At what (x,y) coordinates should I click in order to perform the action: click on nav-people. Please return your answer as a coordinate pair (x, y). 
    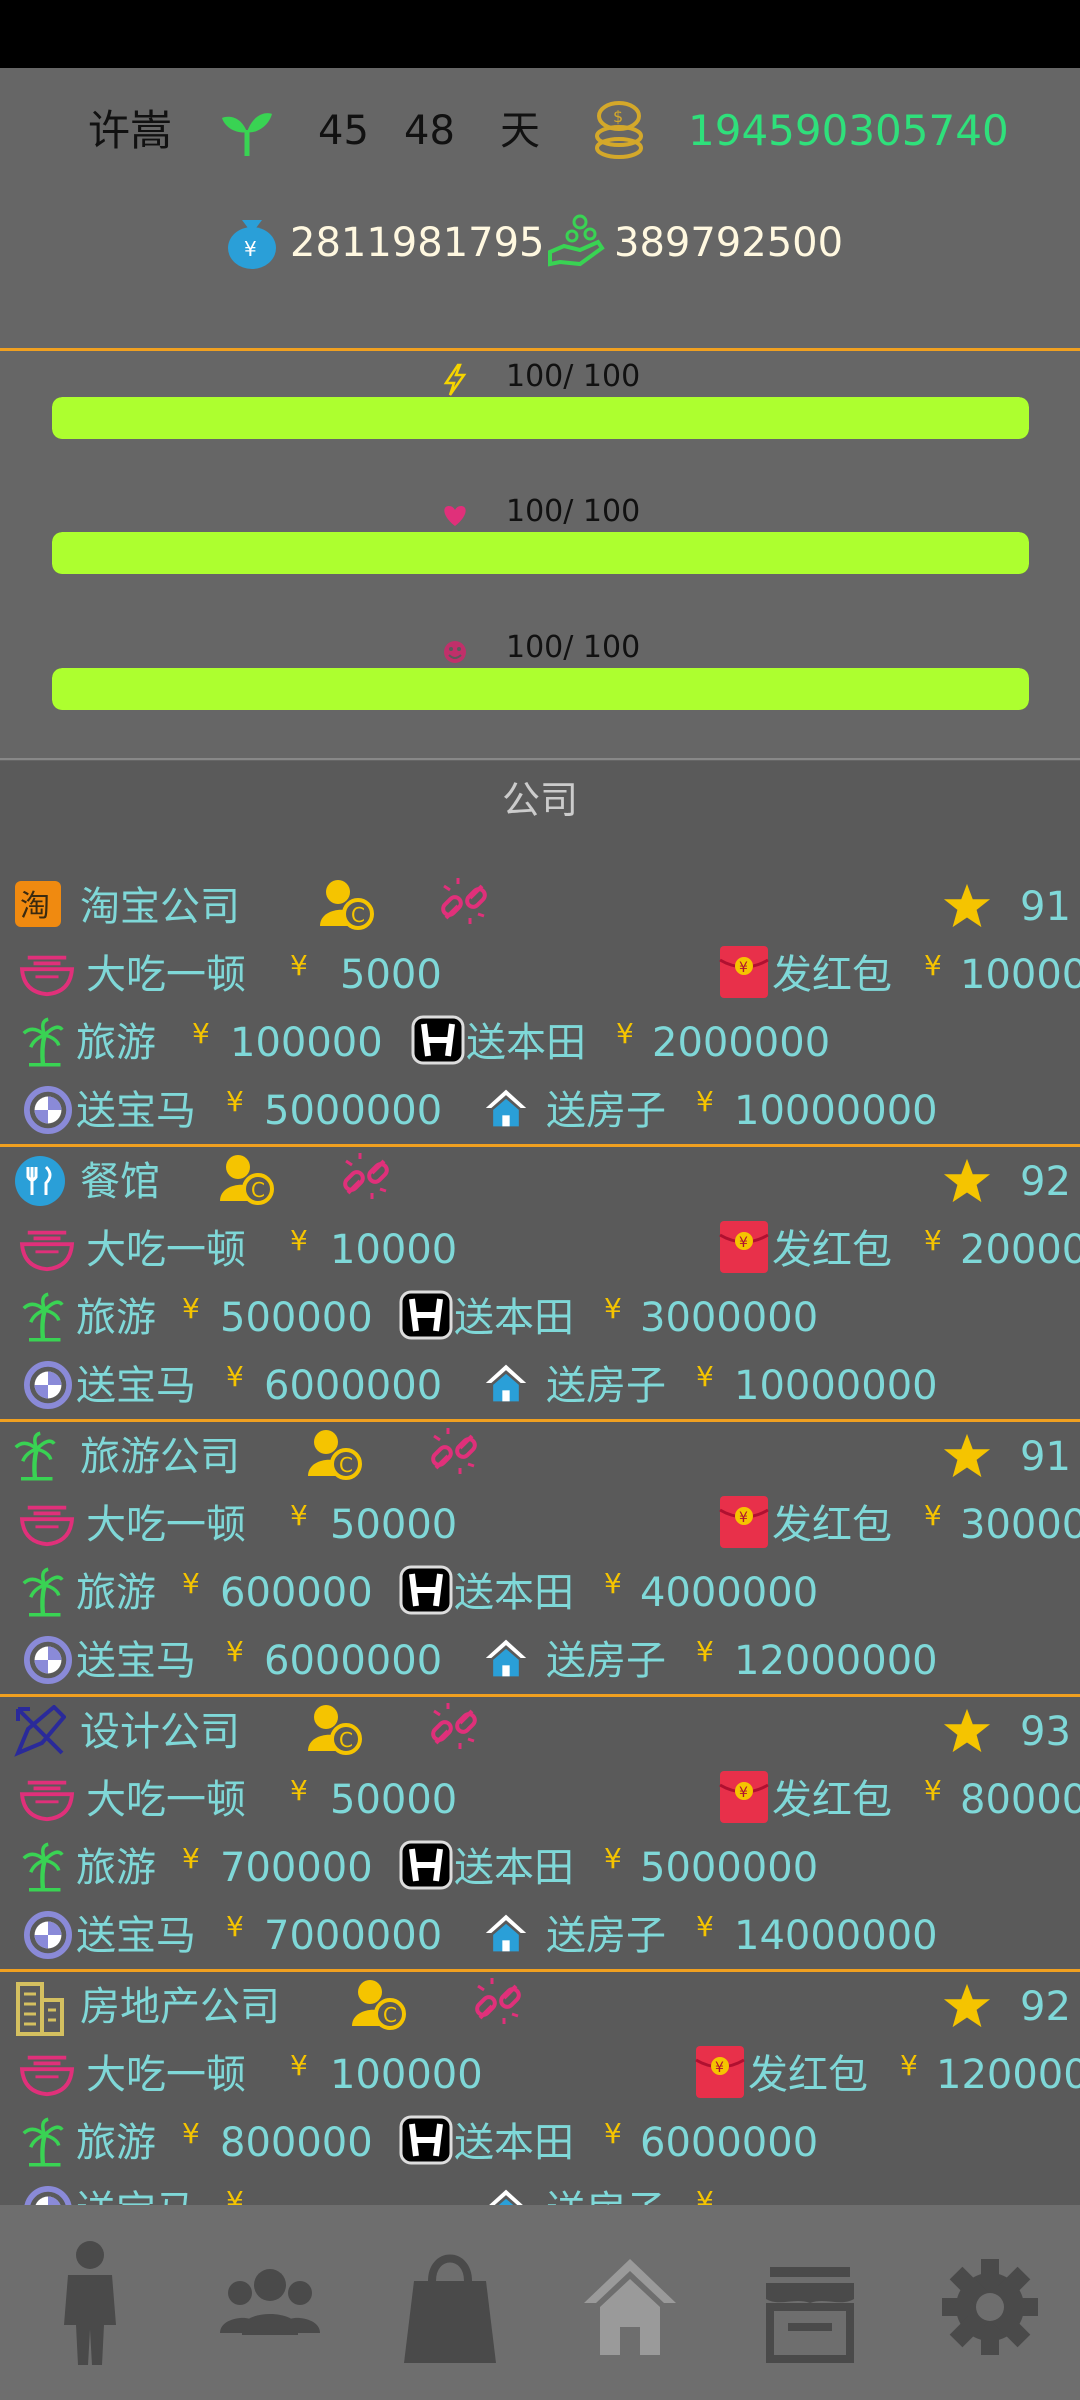
    Looking at the image, I should click on (270, 2302).